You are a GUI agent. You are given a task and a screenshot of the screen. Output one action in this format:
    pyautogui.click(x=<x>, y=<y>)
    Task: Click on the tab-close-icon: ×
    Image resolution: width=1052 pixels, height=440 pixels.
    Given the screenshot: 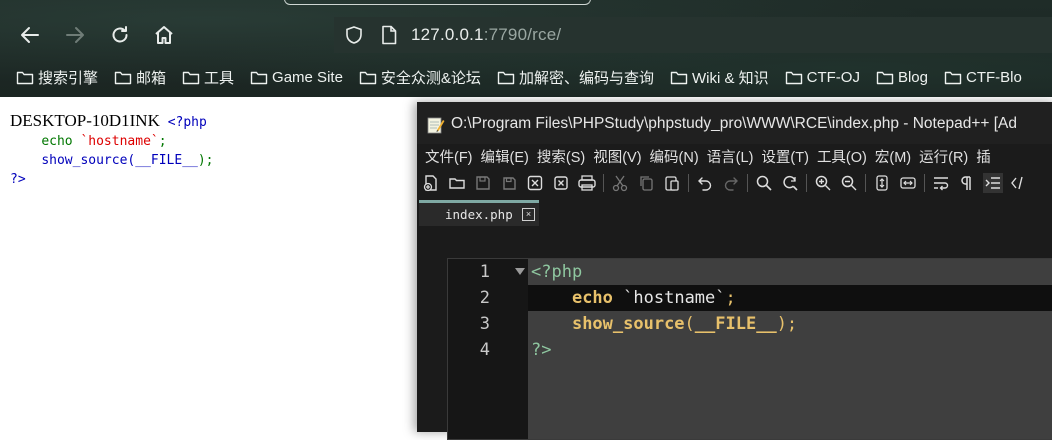 What is the action you would take?
    pyautogui.click(x=528, y=214)
    